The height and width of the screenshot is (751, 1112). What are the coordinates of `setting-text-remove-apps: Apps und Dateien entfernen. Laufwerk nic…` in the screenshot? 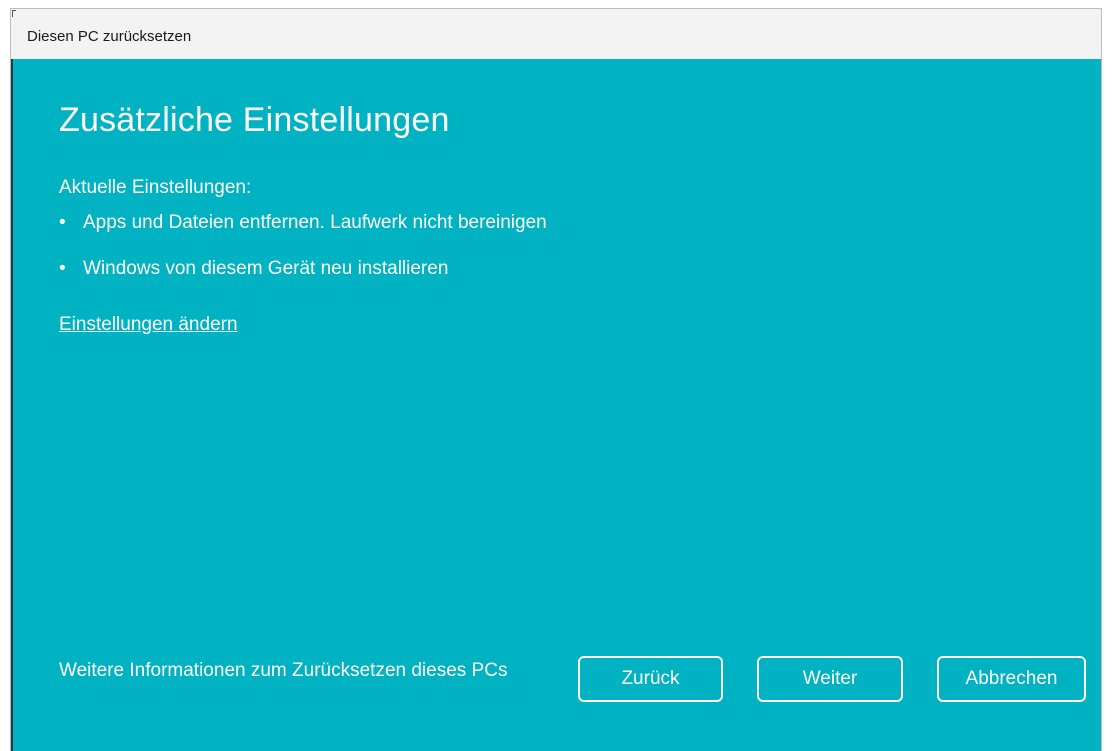 It's located at (315, 222).